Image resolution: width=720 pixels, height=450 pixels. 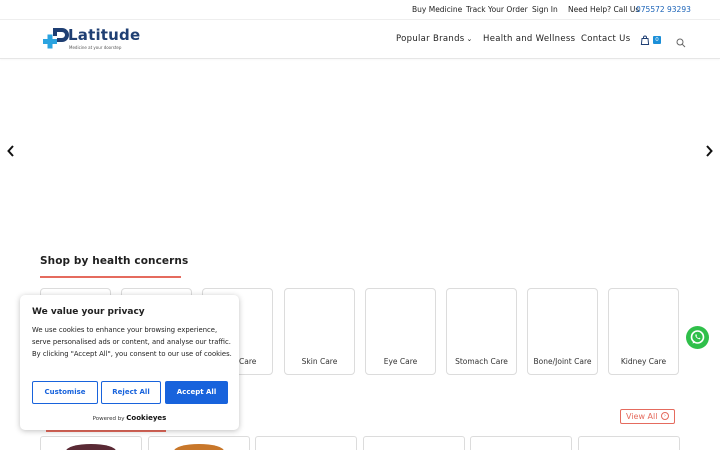 What do you see at coordinates (114, 261) in the screenshot?
I see `health-concerns-title: Shop by health concerns` at bounding box center [114, 261].